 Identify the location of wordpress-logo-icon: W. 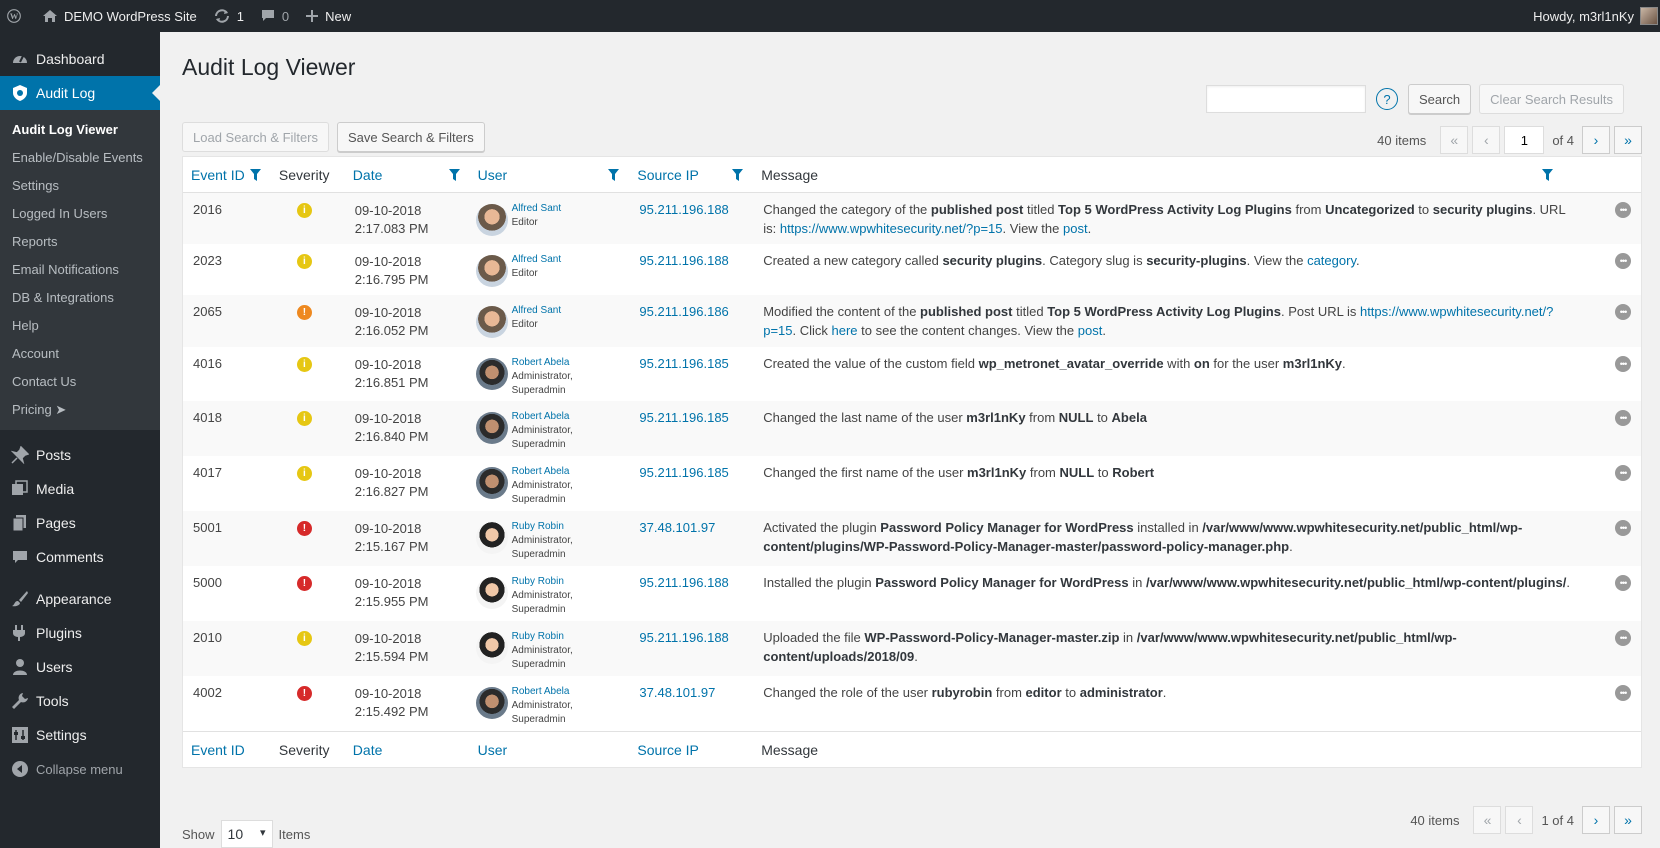
(17, 16).